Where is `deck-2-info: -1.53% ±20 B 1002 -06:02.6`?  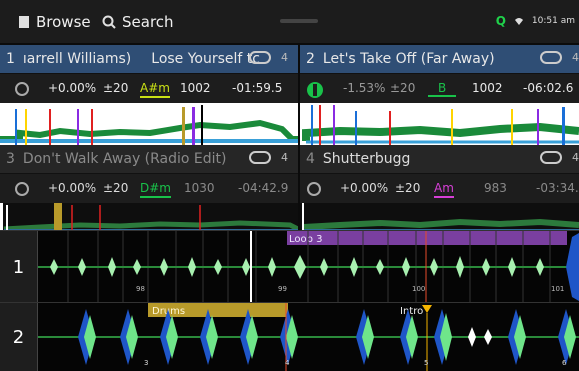 deck-2-info: -1.53% ±20 B 1002 -06:02.6 is located at coordinates (439, 87).